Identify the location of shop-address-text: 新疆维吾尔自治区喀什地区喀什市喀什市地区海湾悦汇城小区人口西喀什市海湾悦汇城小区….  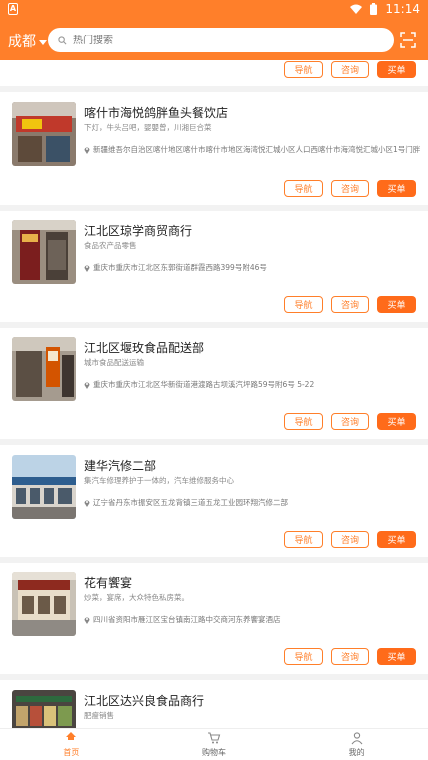
(256, 149).